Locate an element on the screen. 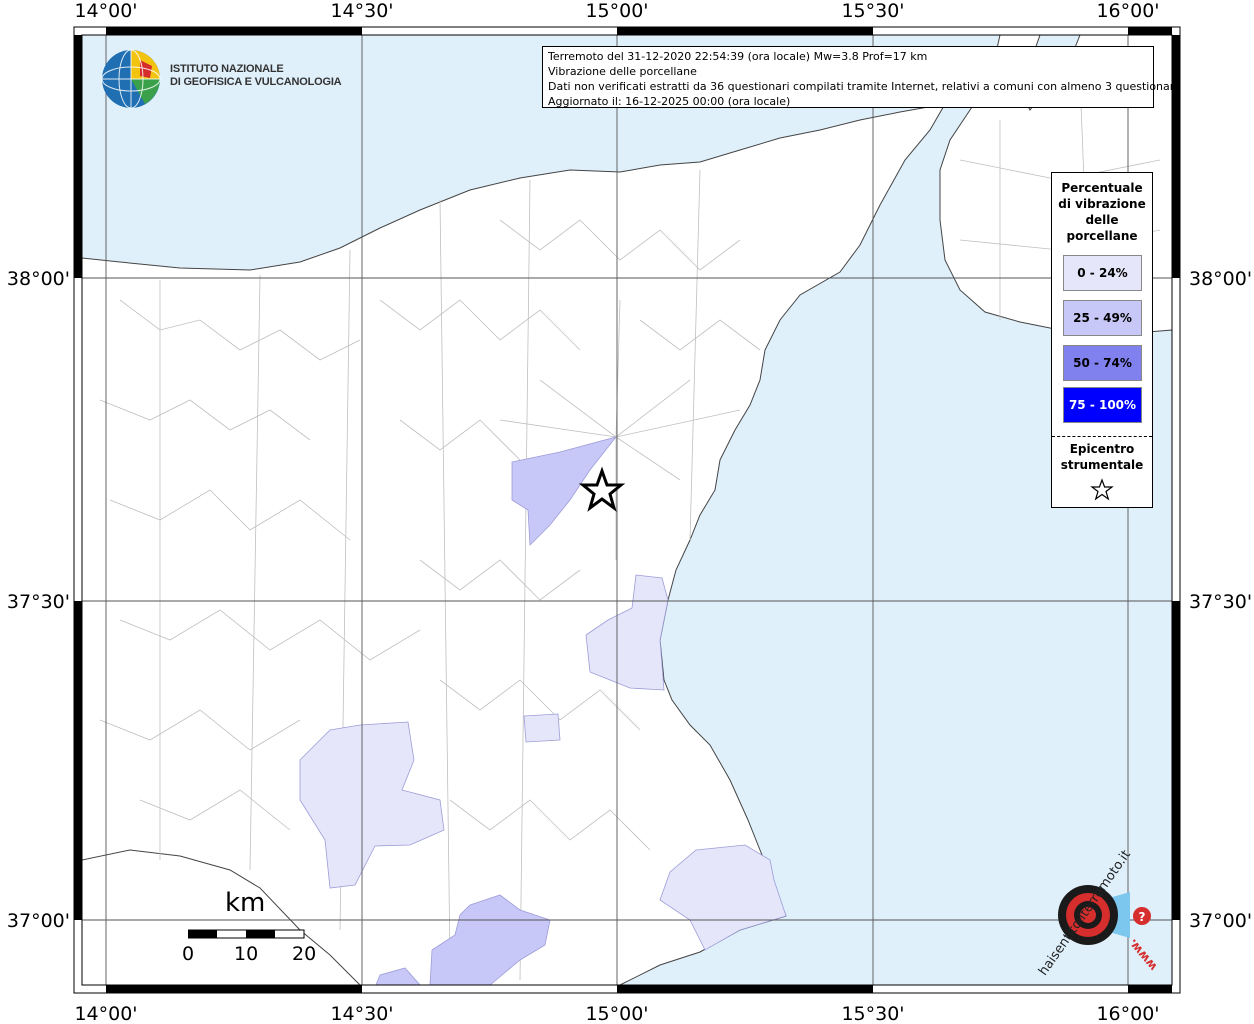 This screenshot has width=1254, height=1024. lon-label-top: 15°30' is located at coordinates (872, 11).